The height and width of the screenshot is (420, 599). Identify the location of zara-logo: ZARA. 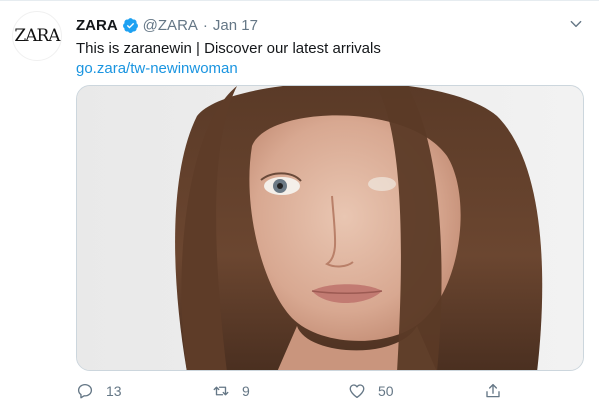
(37, 36).